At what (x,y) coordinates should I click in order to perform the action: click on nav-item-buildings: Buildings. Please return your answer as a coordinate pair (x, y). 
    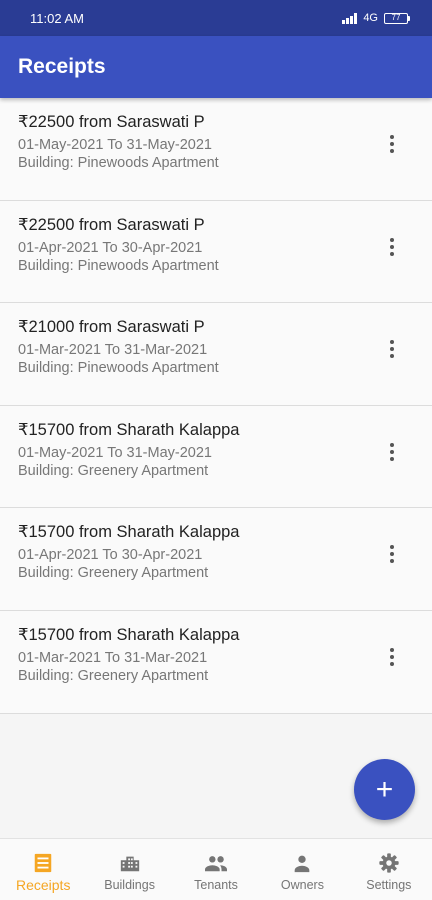
    Looking at the image, I should click on (129, 869).